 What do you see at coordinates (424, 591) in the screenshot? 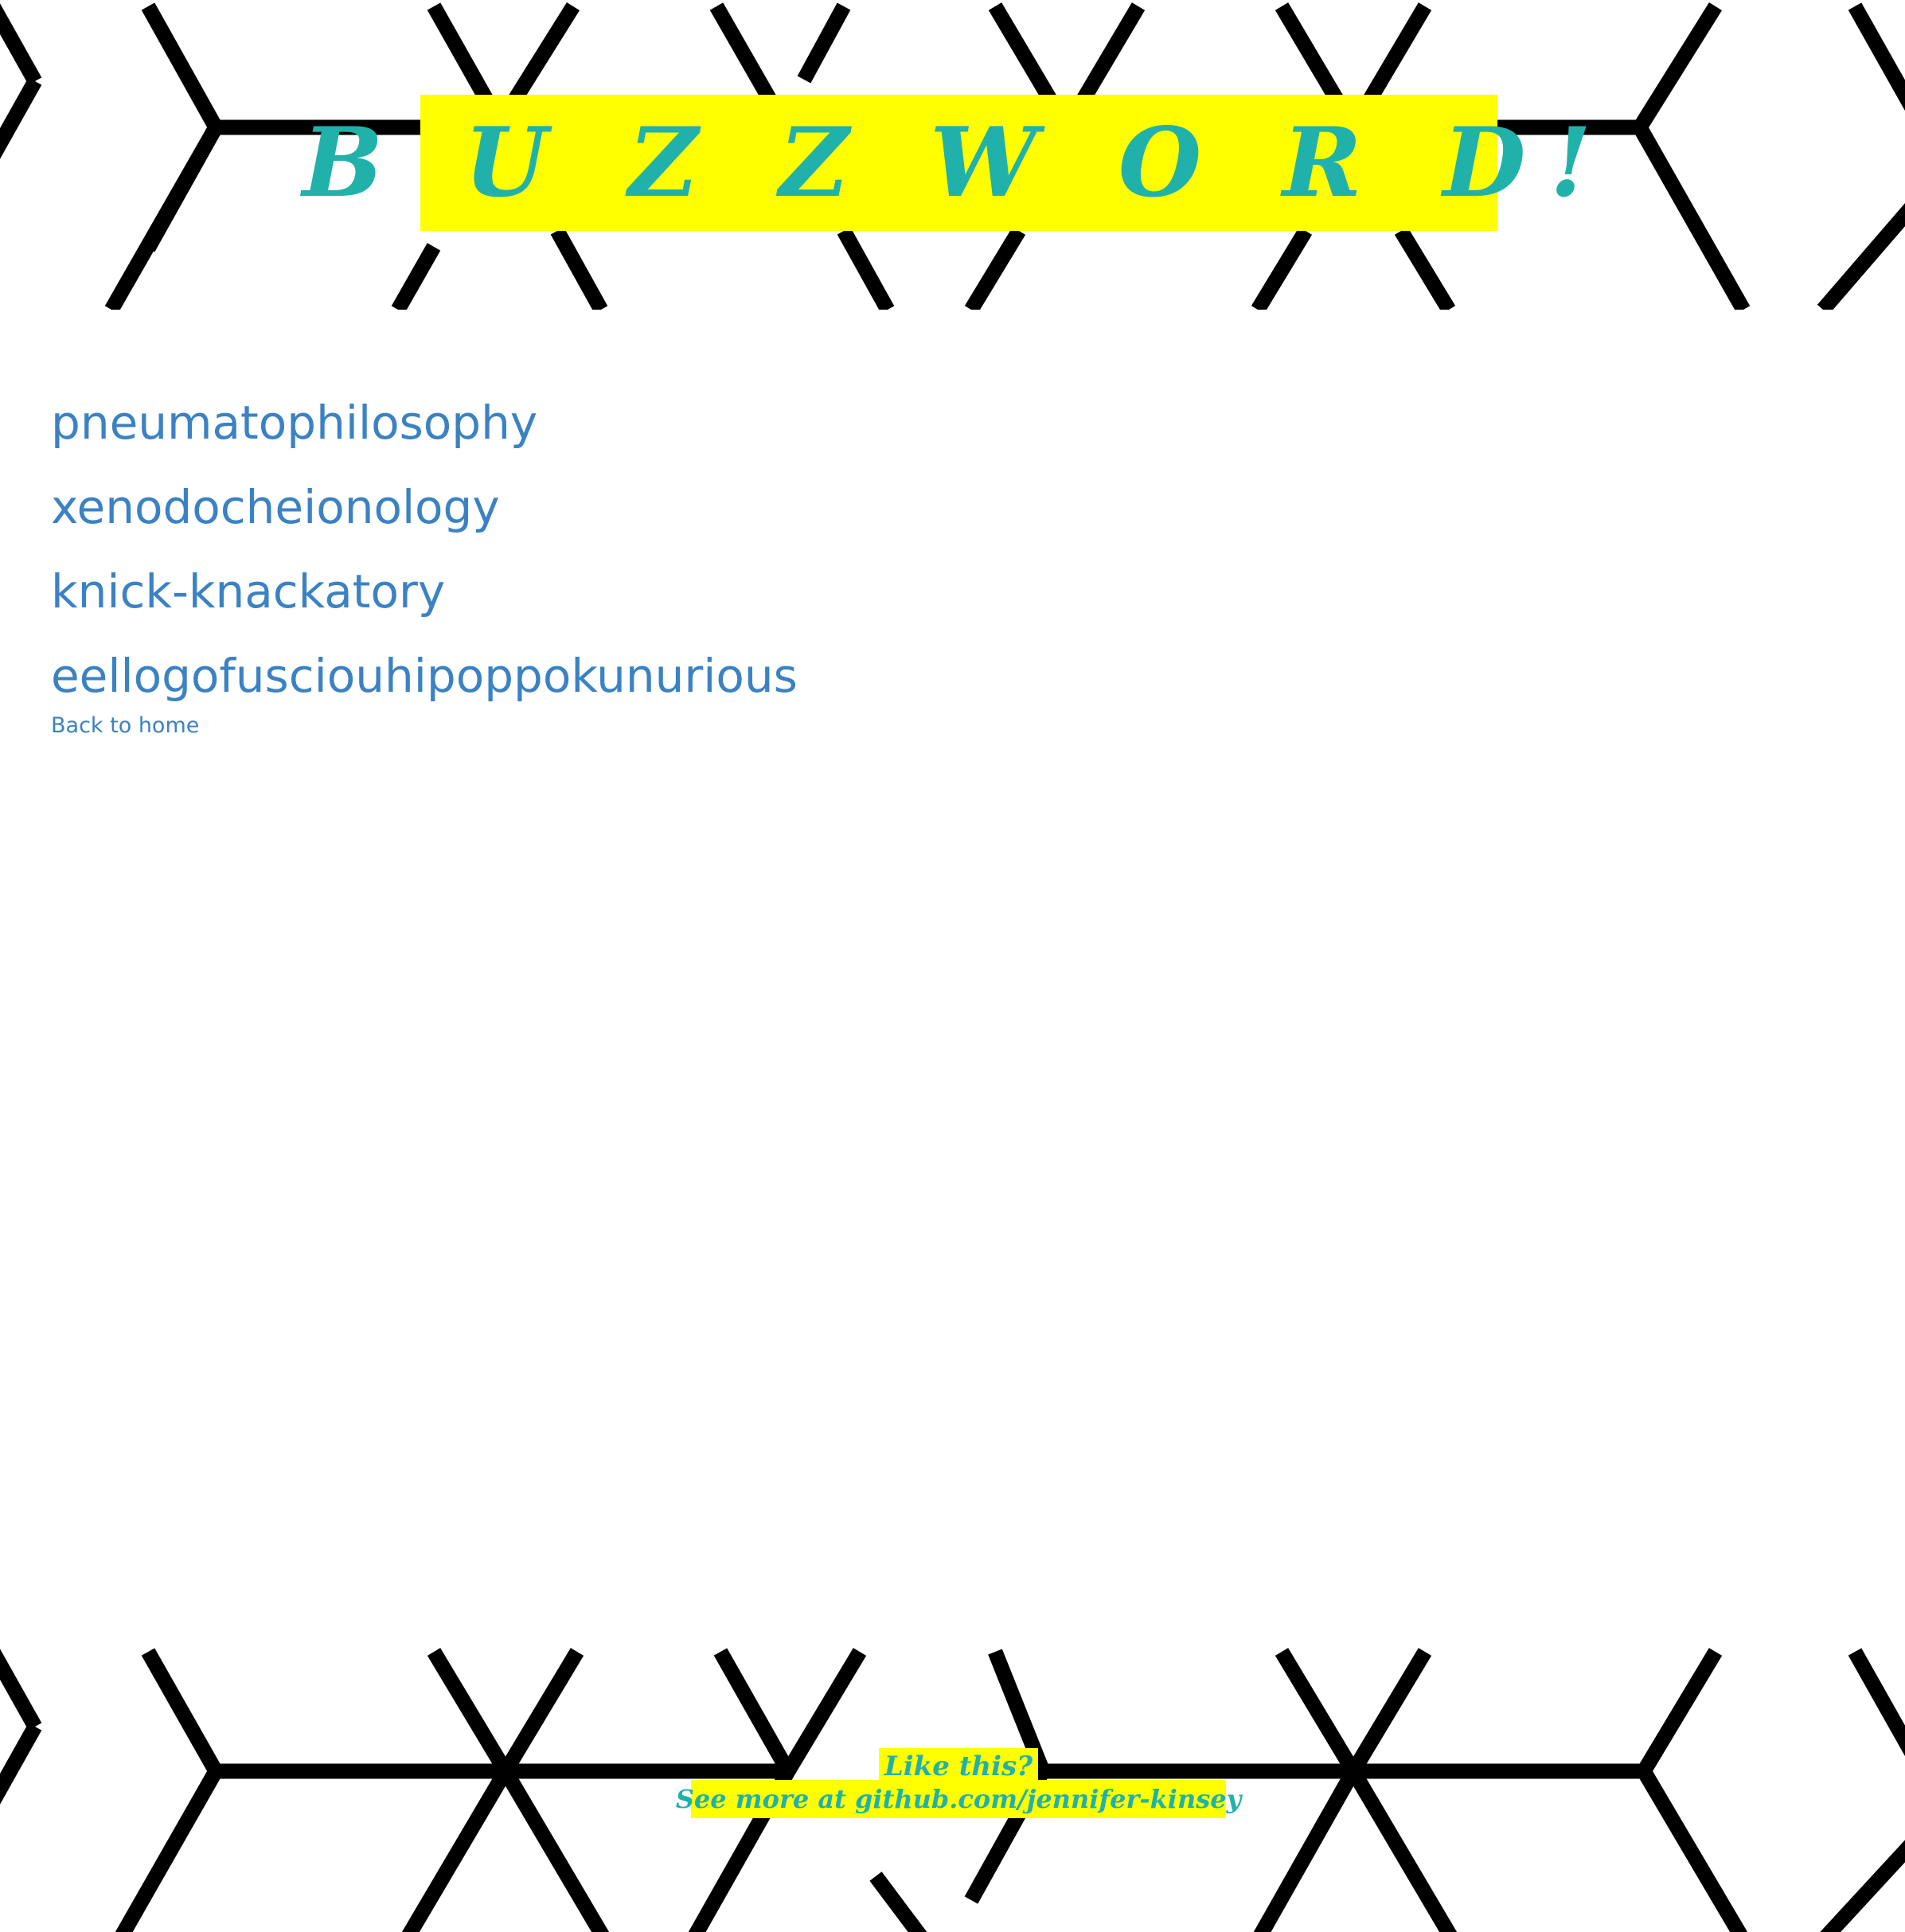
I see `word-link-3: knick-knackatory` at bounding box center [424, 591].